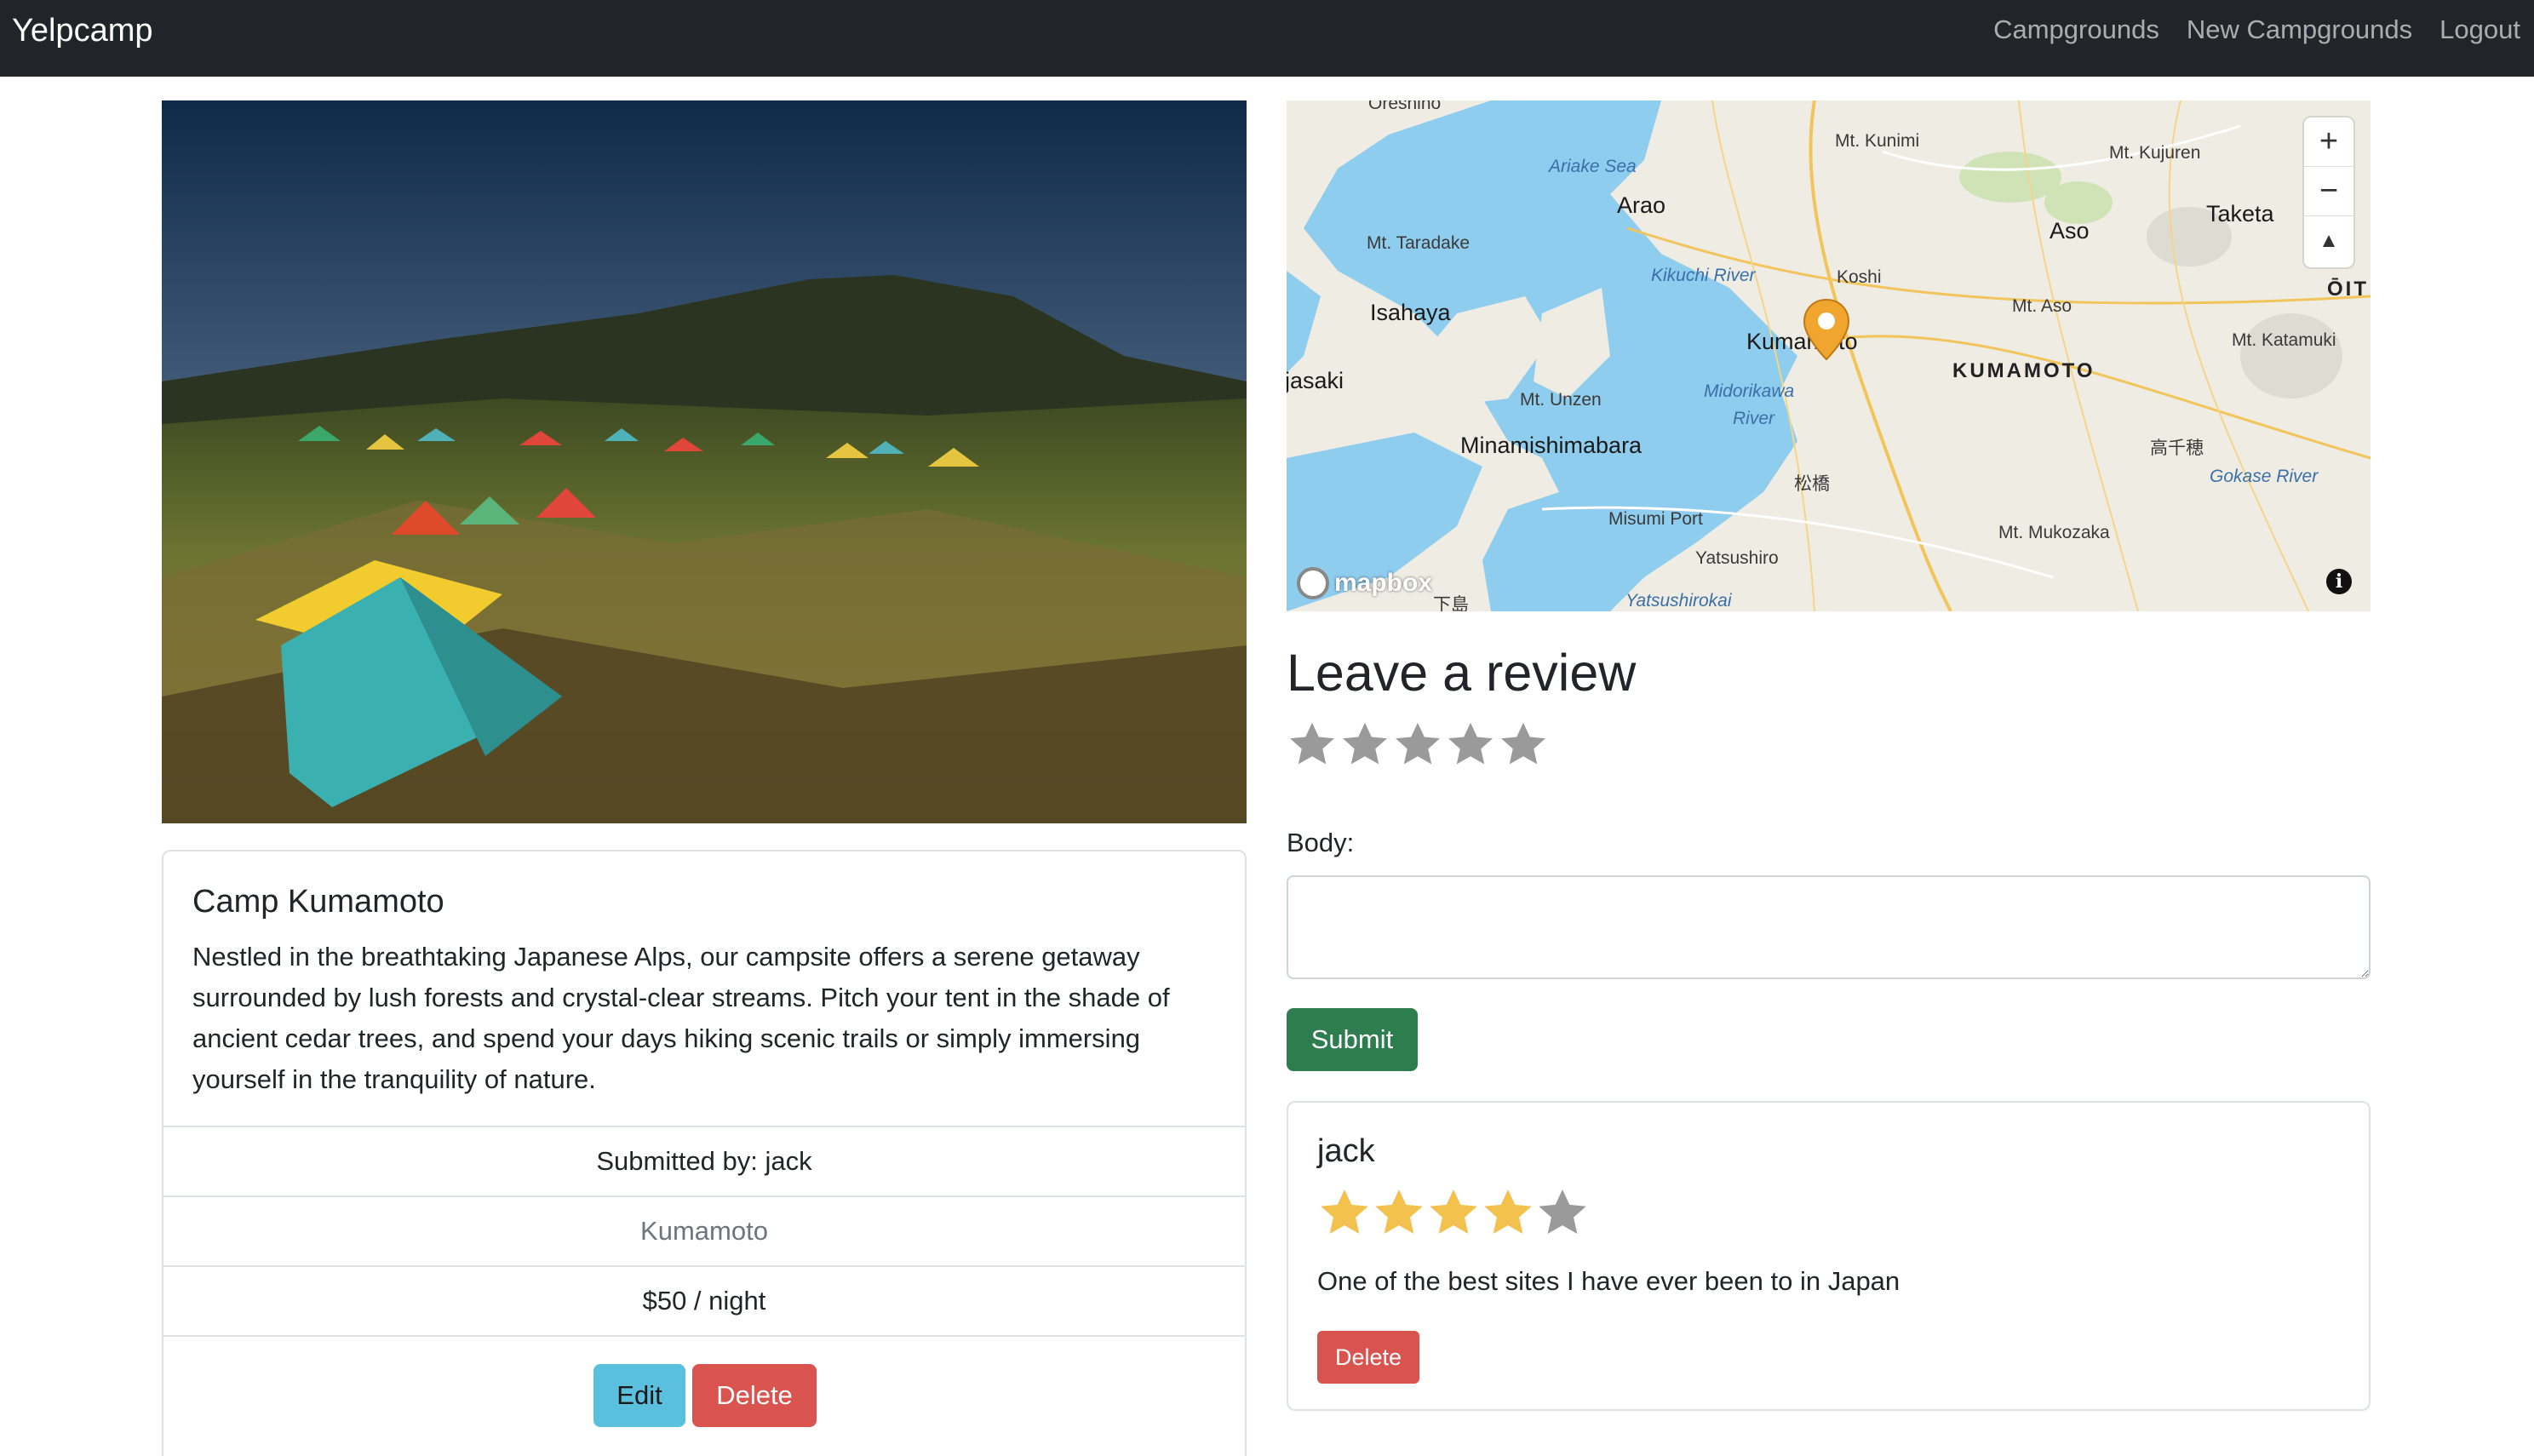  I want to click on campground-actions: Edit Delete, so click(704, 1396).